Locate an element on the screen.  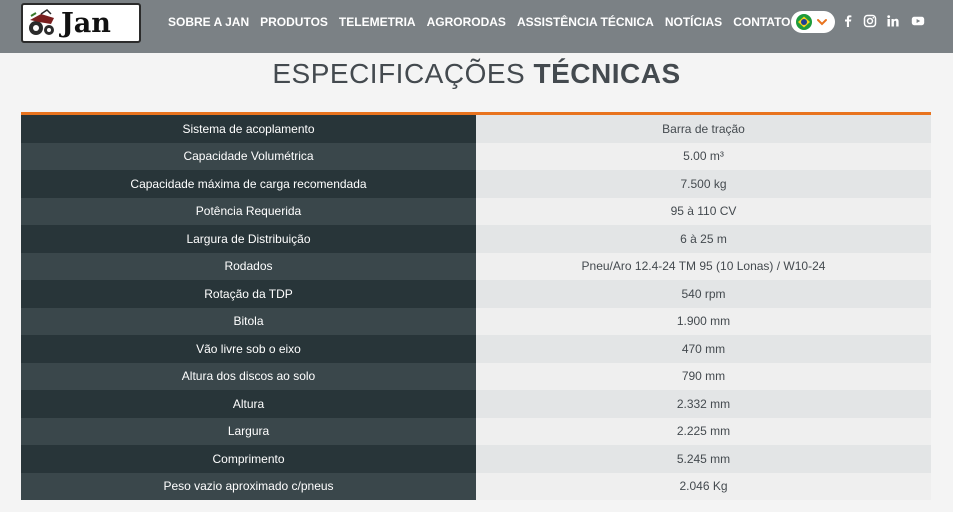
spec-value: 1.900 mm is located at coordinates (703, 321).